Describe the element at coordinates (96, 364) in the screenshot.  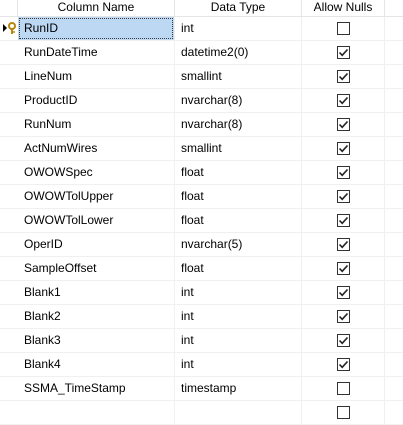
I see `column-name-cell: Blank4` at that location.